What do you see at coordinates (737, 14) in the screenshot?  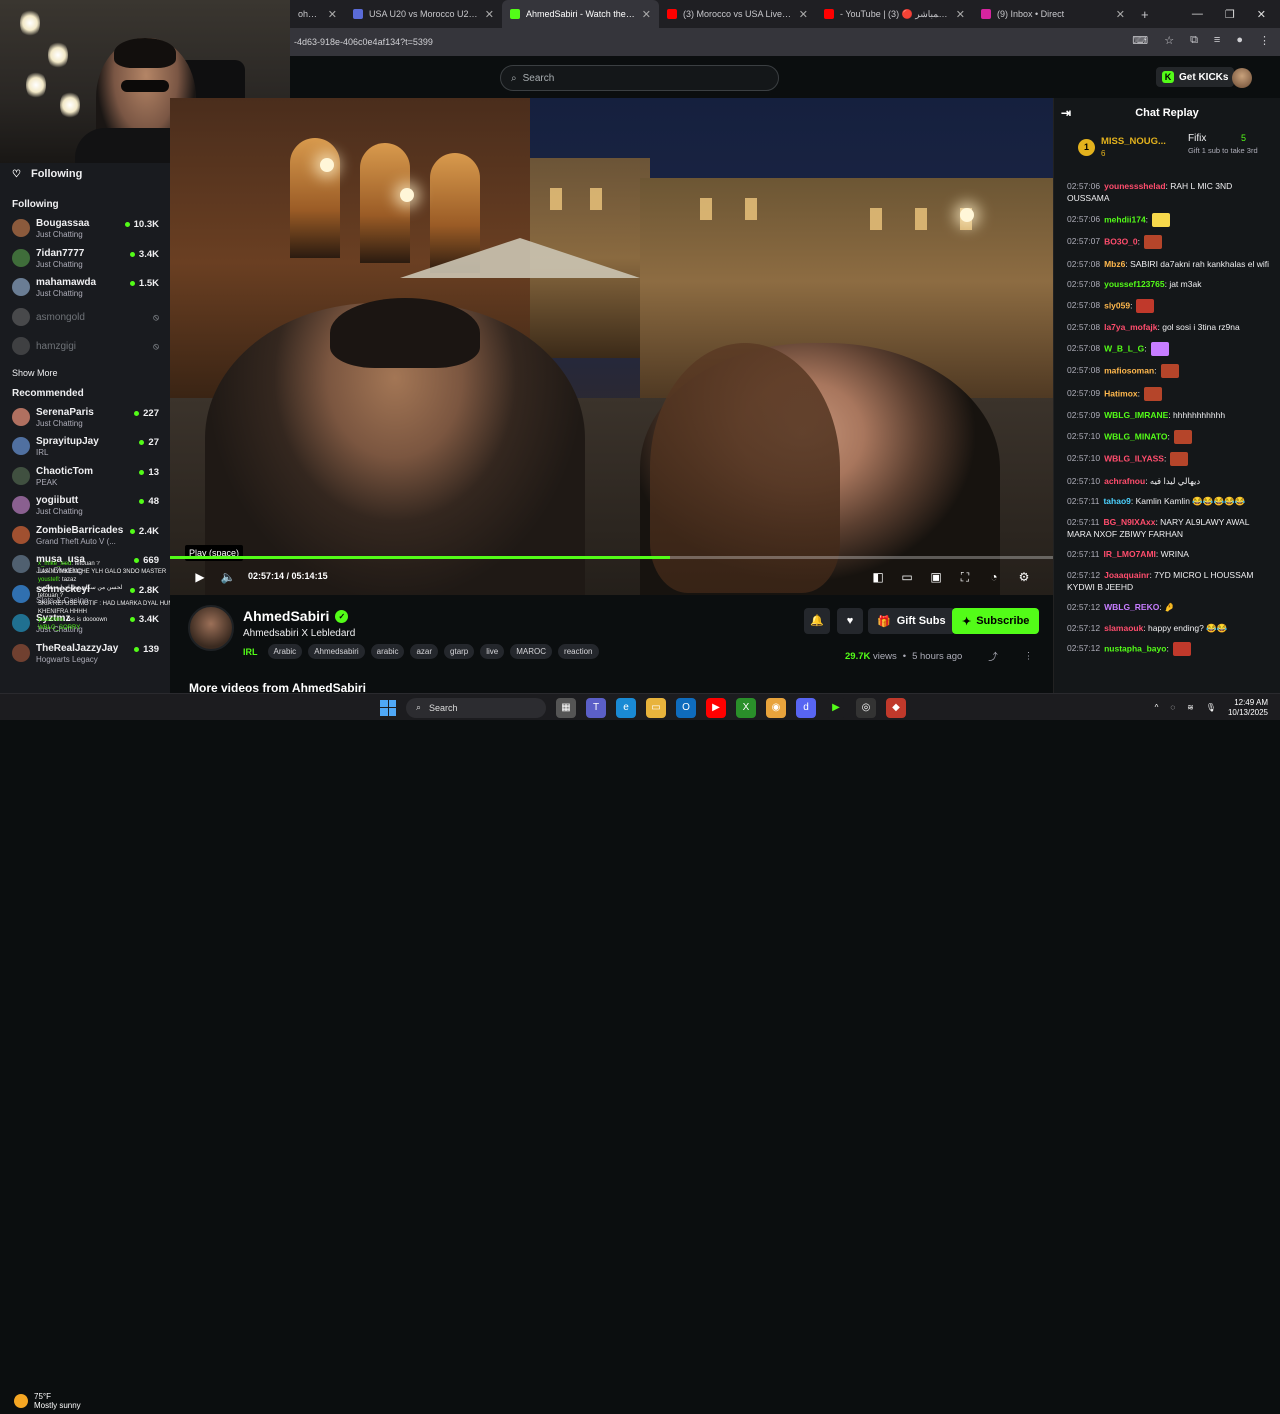 I see `browser-tab: (3) Morocco vs USA Live Stream ✕` at bounding box center [737, 14].